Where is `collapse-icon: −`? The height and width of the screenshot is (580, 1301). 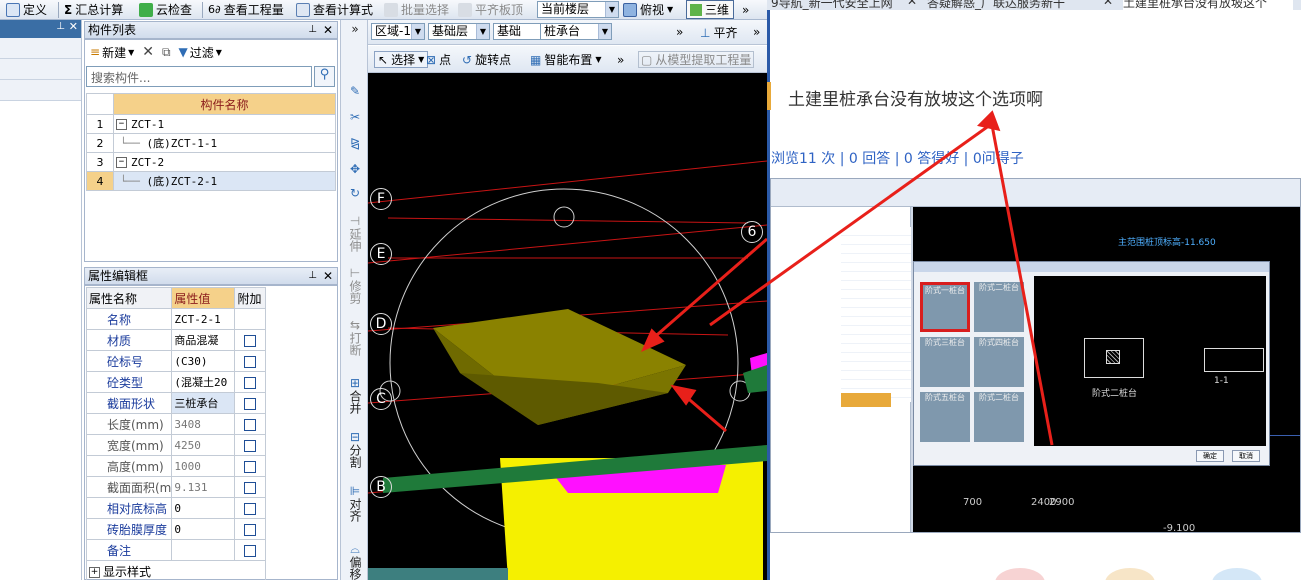
collapse-icon: − is located at coordinates (121, 162).